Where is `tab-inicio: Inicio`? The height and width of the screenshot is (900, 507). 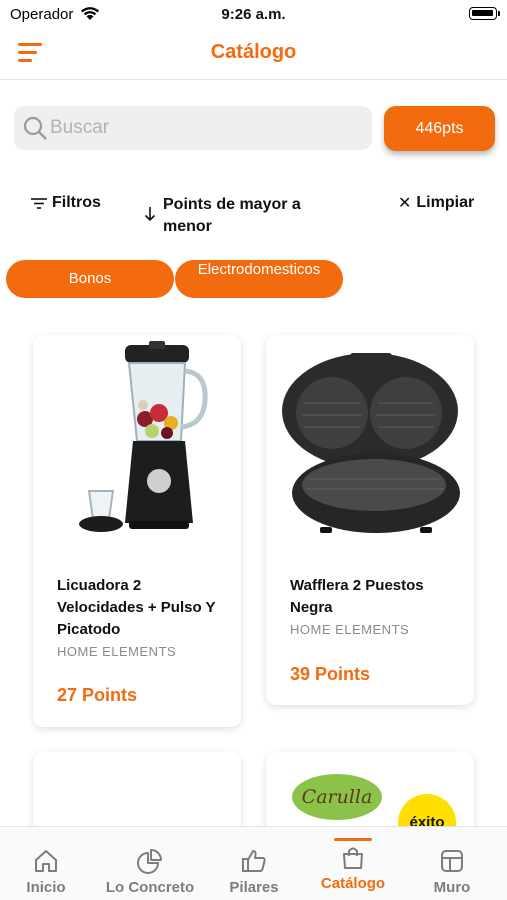
tab-inicio: Inicio is located at coordinates (46, 863).